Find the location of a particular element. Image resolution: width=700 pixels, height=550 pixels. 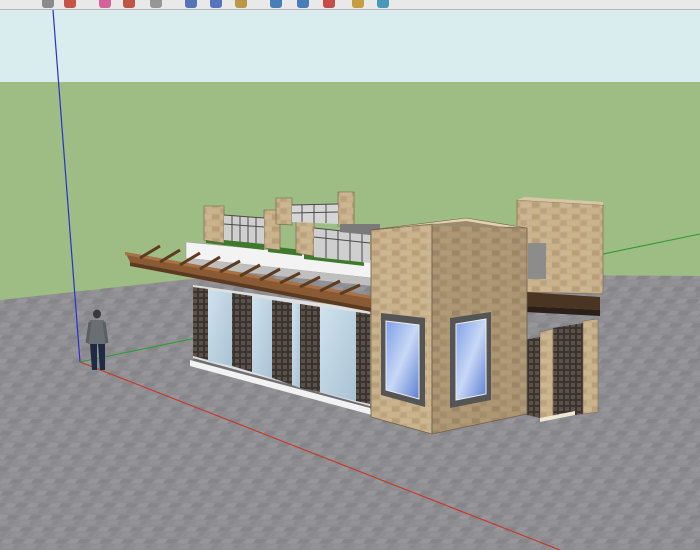

previous-view-icon is located at coordinates (383, 4).